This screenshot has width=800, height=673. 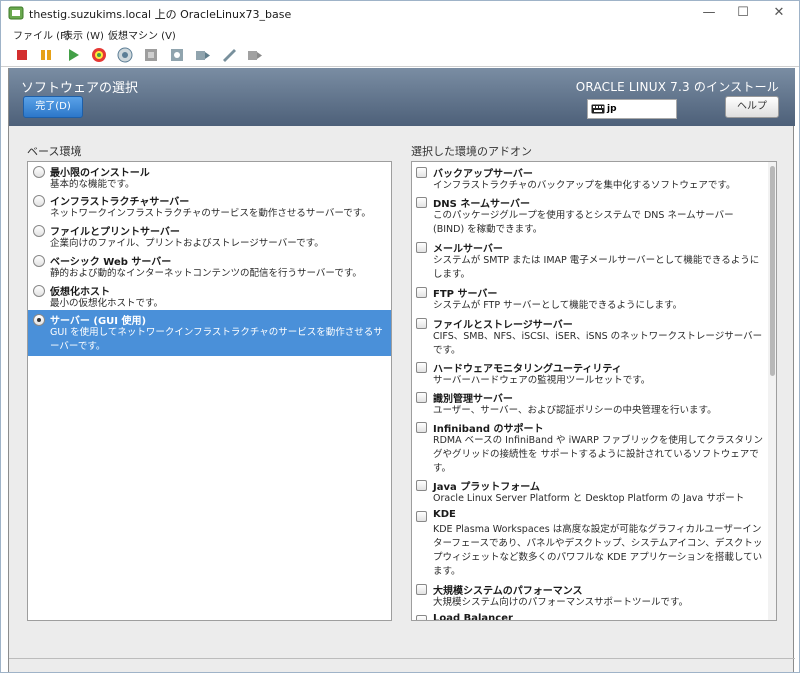 What do you see at coordinates (53, 107) in the screenshot?
I see `done-button: 完了(D)` at bounding box center [53, 107].